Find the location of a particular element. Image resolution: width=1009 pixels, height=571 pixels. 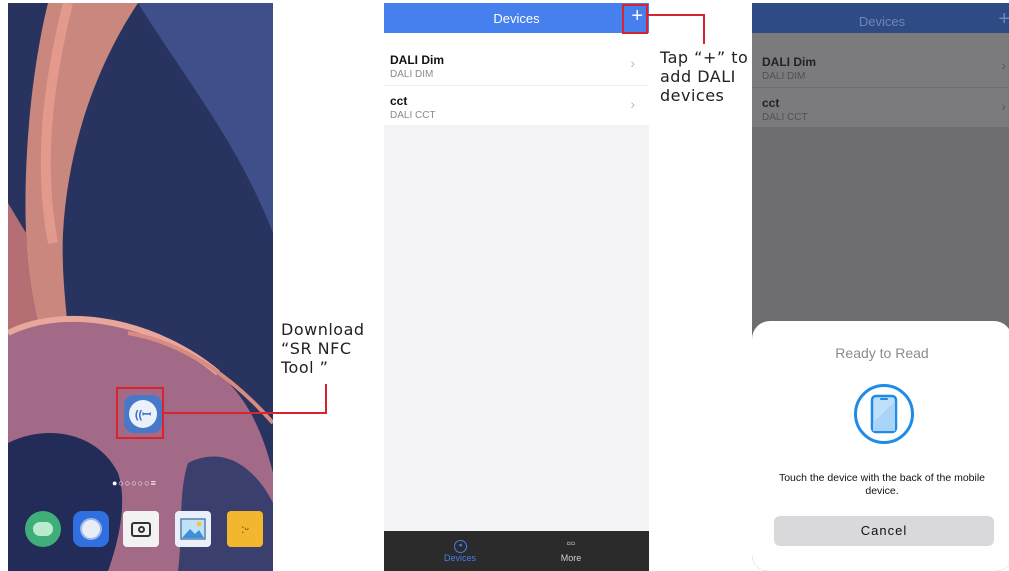

tap-line-1: Tap “+” to is located at coordinates (704, 57).